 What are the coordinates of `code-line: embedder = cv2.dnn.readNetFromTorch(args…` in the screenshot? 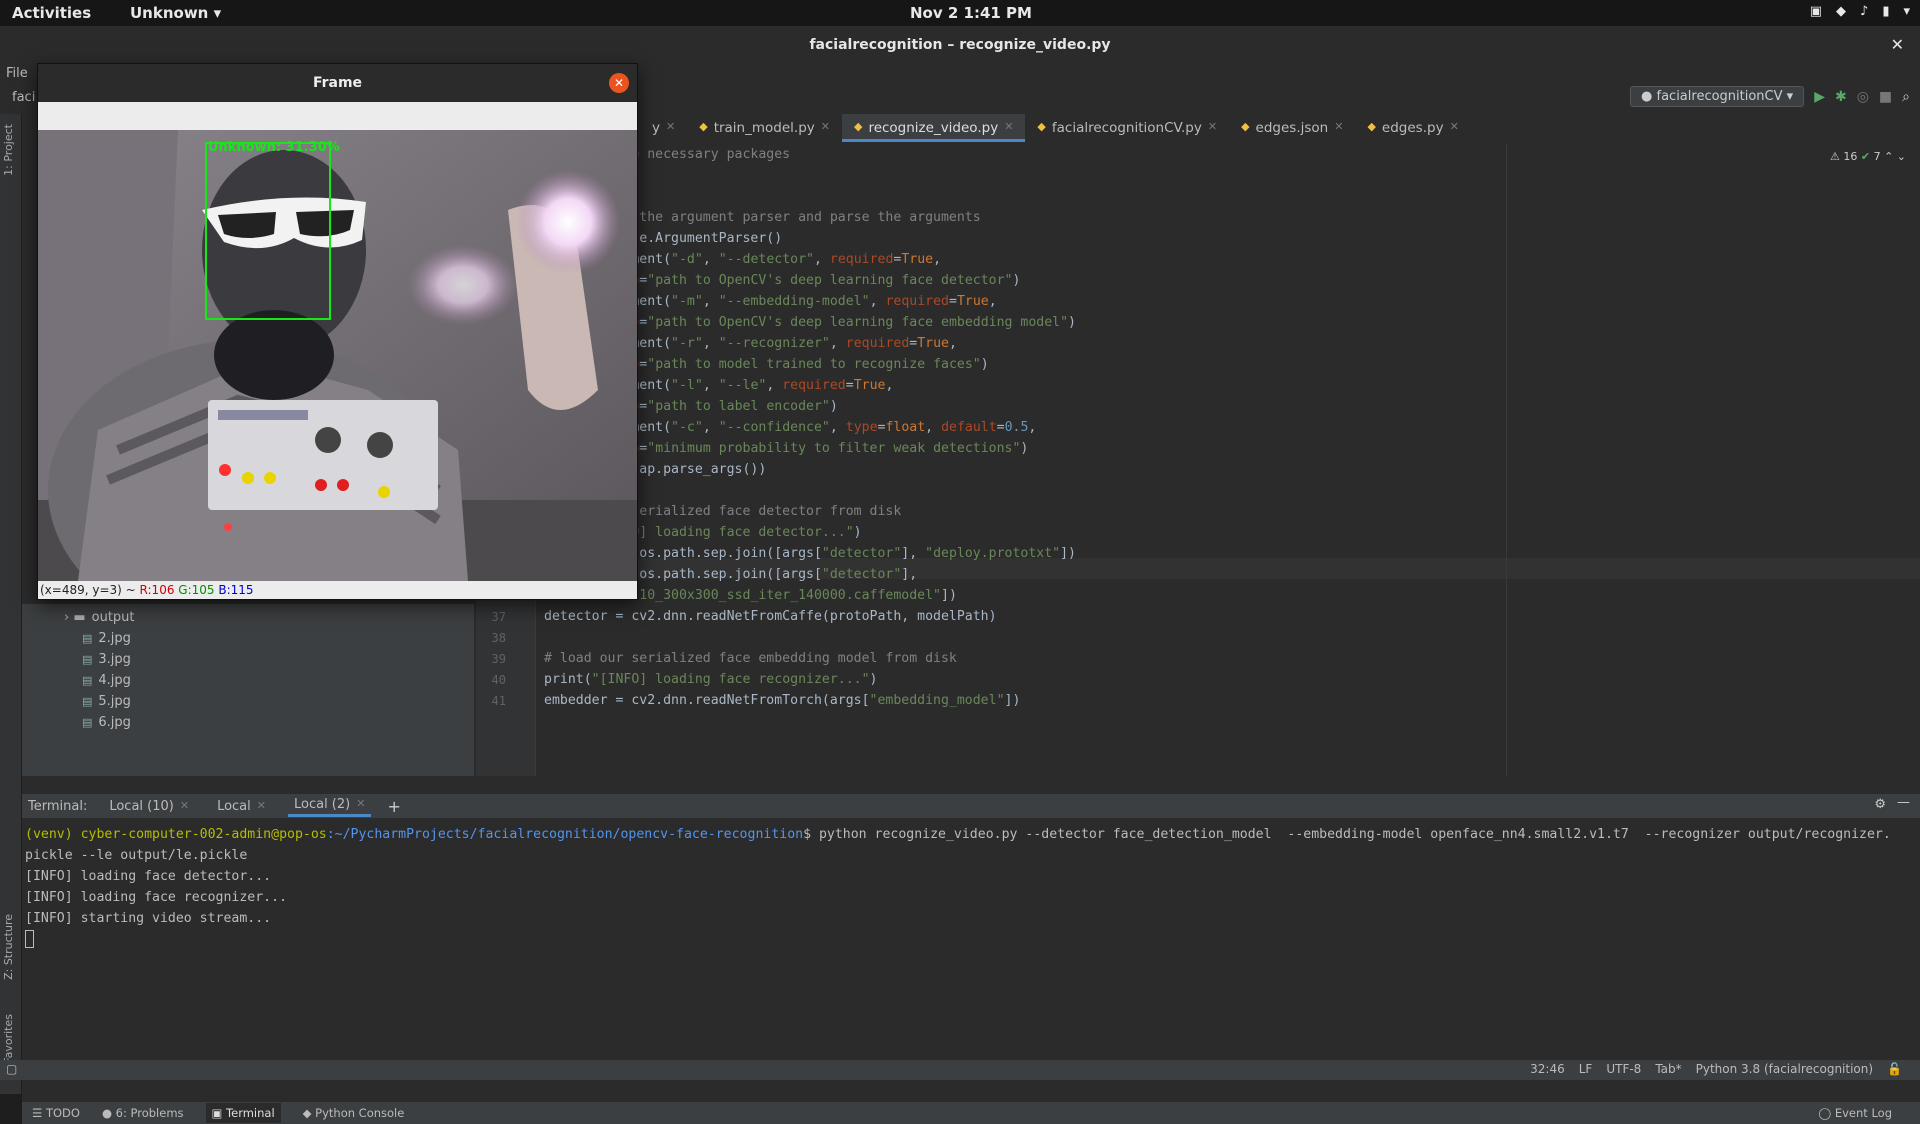 It's located at (1194, 700).